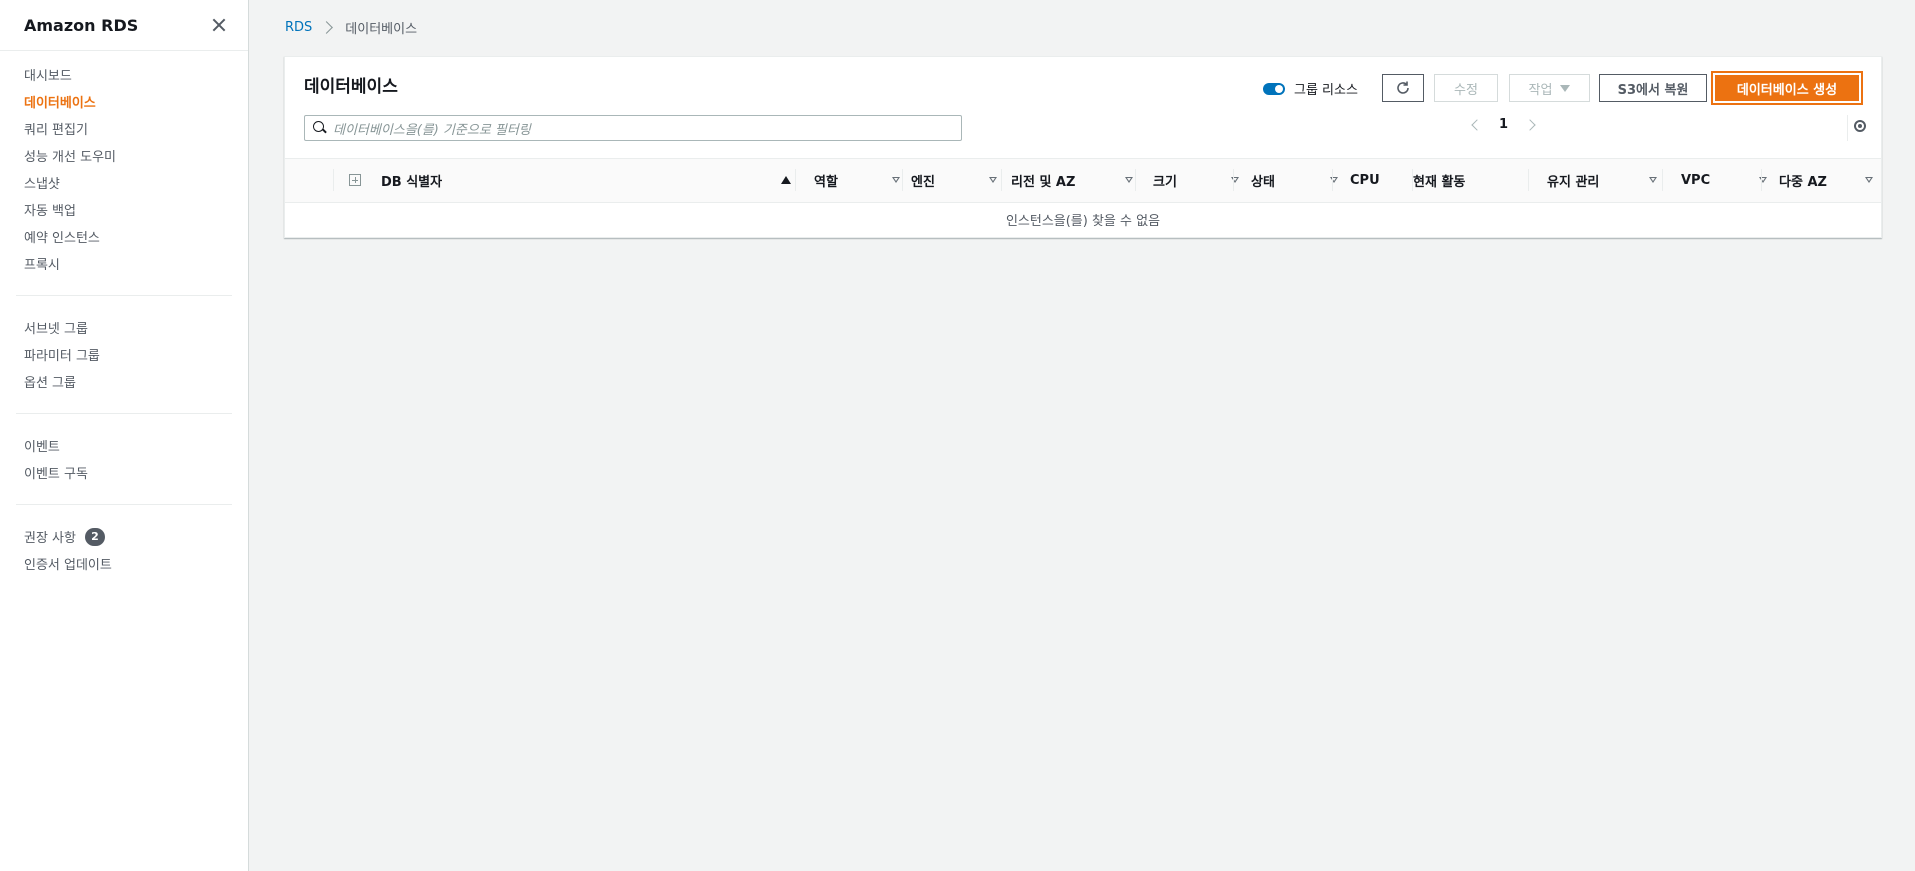  Describe the element at coordinates (1860, 126) in the screenshot. I see `gear-icon` at that location.